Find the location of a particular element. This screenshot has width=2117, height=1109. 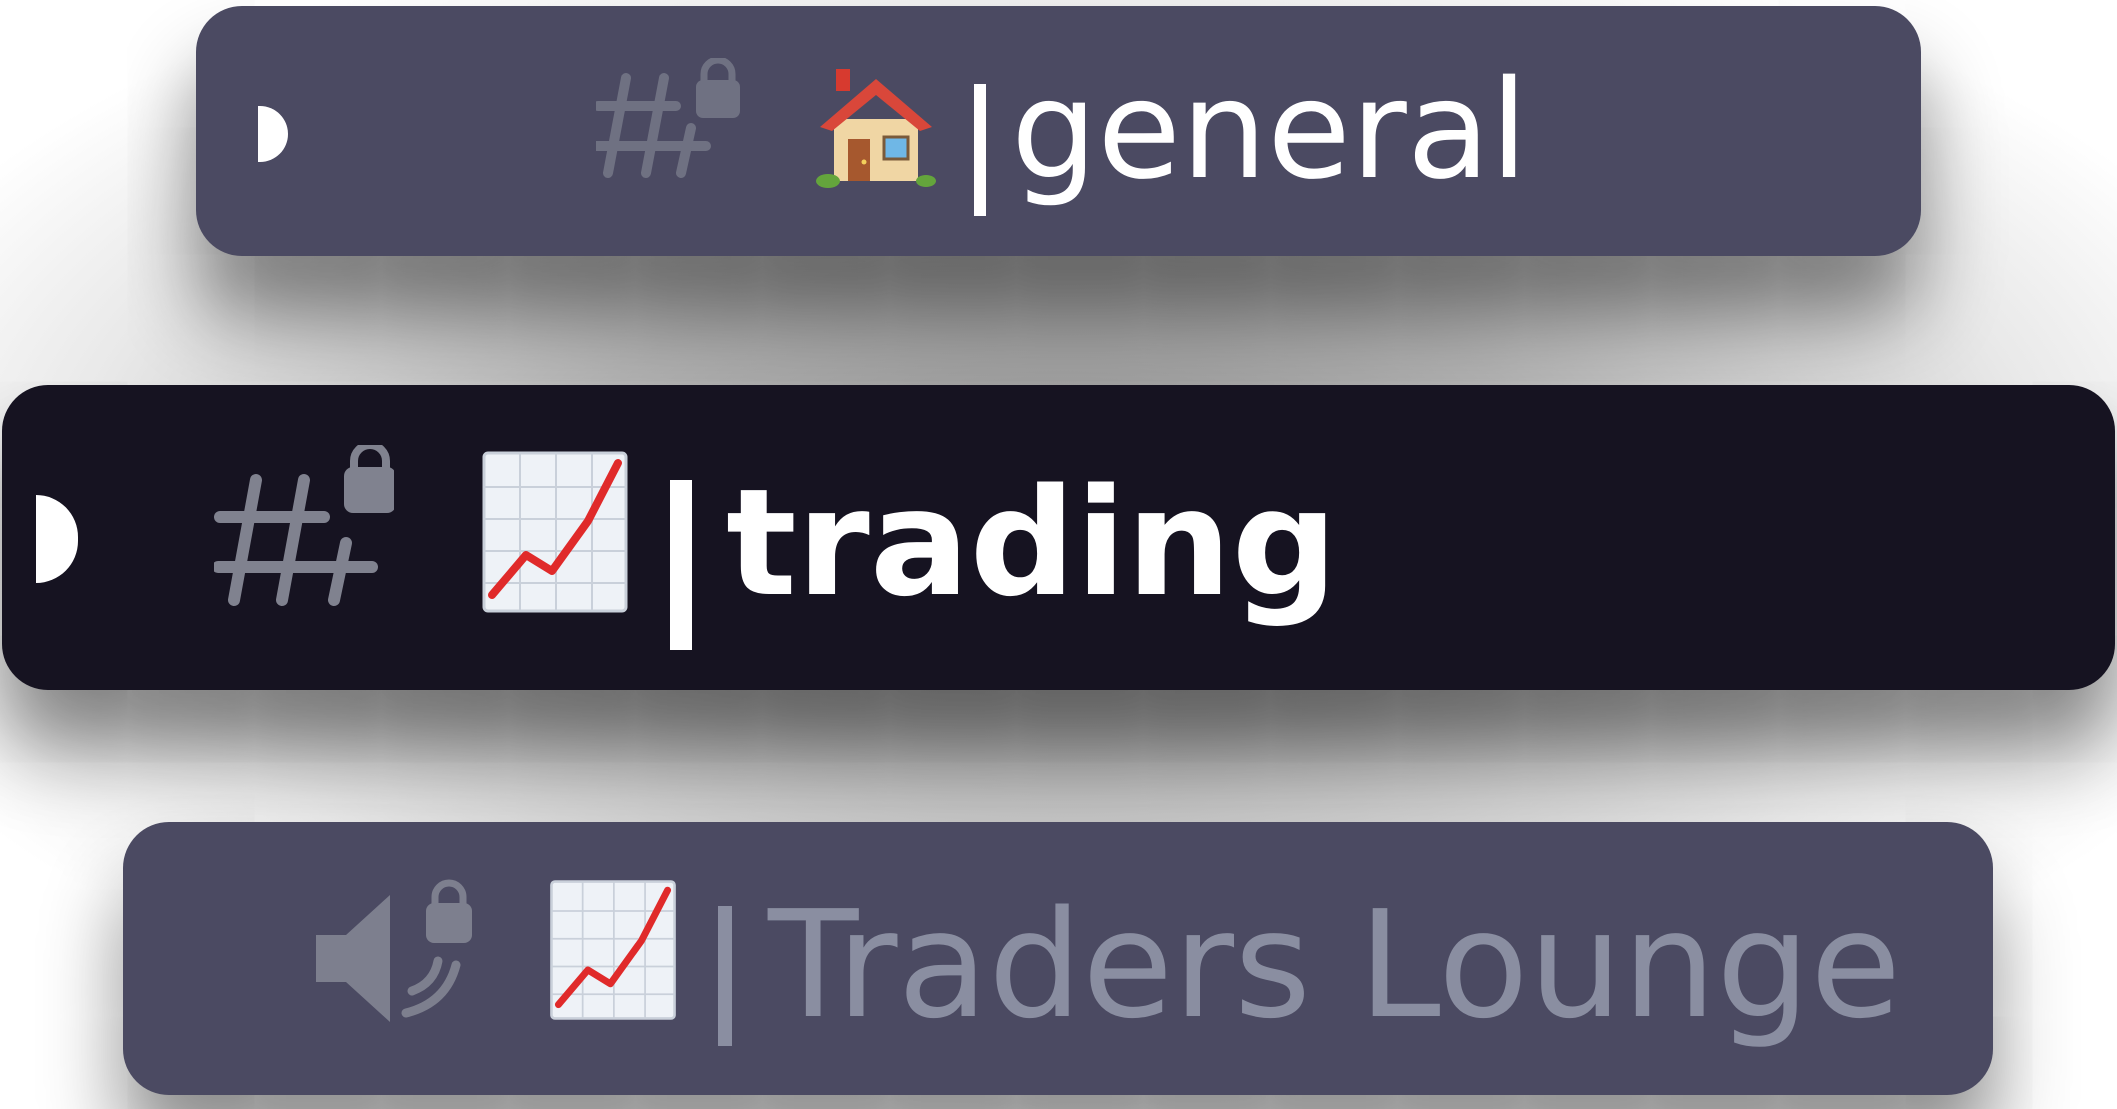

channel-name: trading is located at coordinates (1032, 543).